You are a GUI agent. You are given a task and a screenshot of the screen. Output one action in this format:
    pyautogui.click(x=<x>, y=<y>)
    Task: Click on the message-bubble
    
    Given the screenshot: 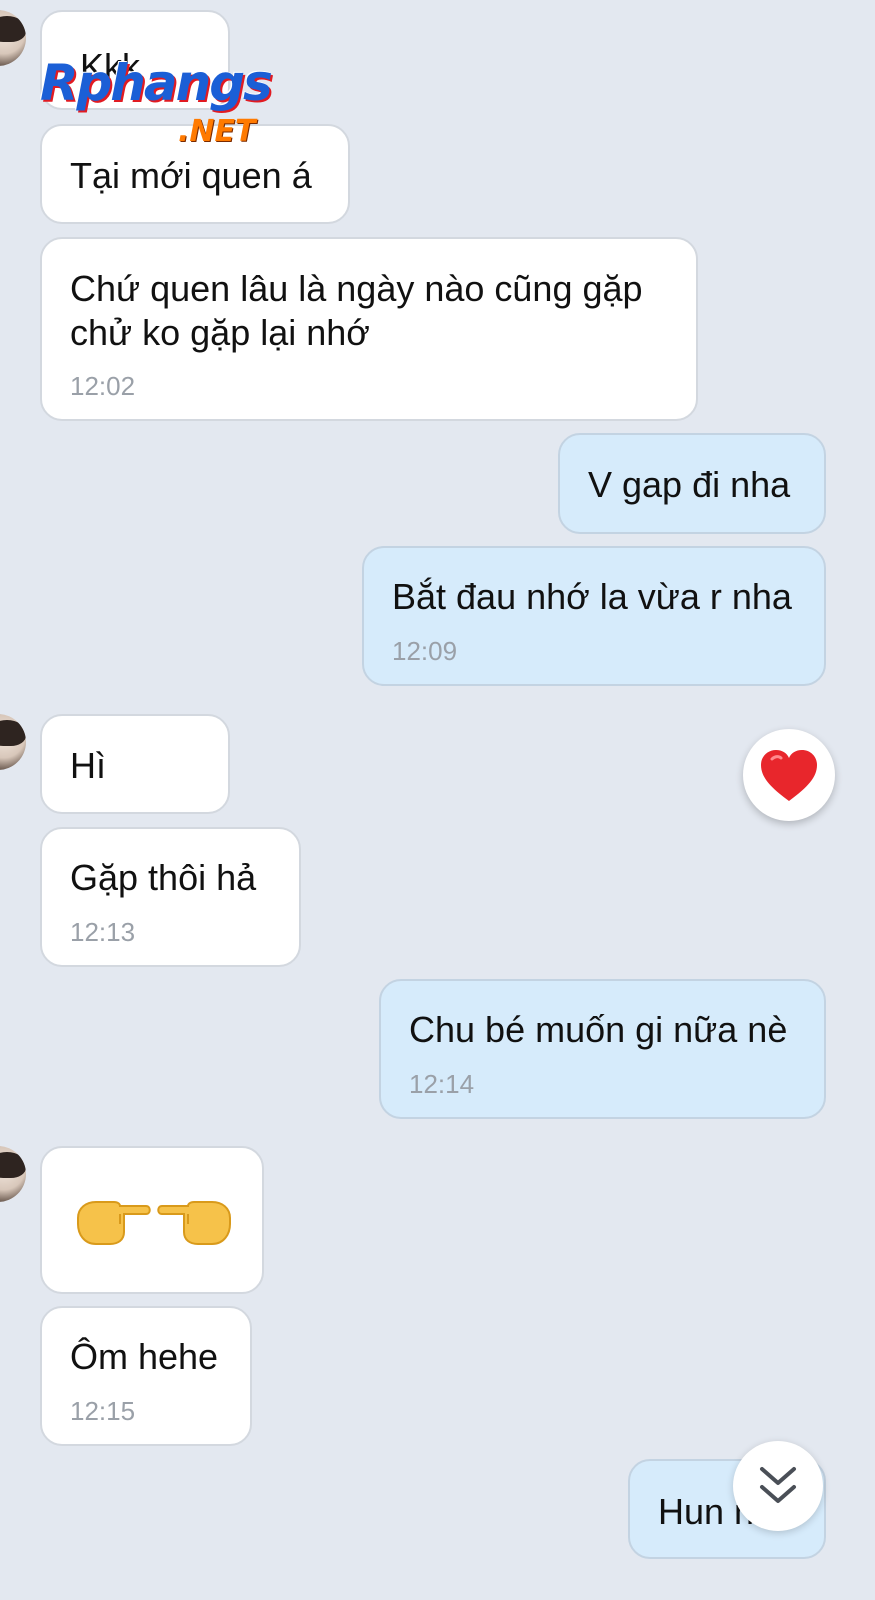 What is the action you would take?
    pyautogui.click(x=152, y=1220)
    